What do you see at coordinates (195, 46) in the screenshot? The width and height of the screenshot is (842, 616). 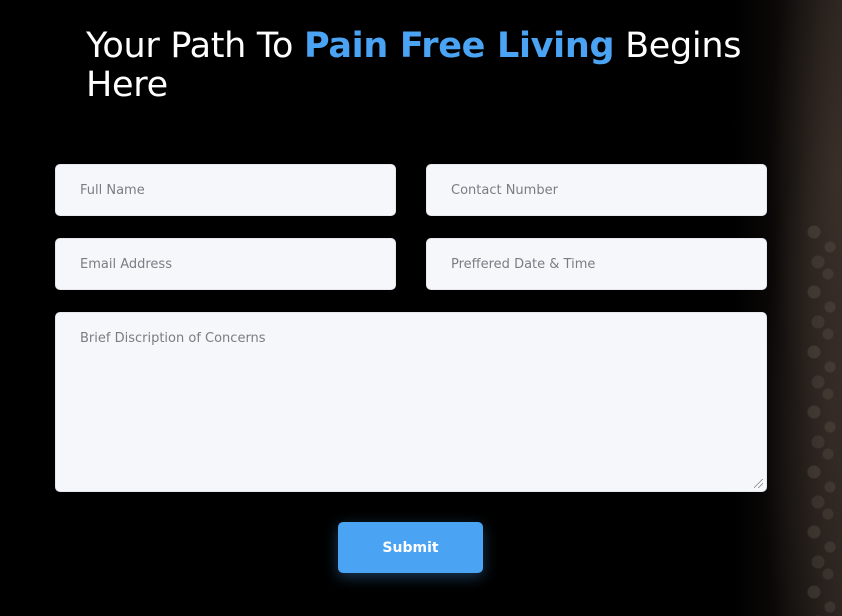 I see `heading-text-start: Your Path To` at bounding box center [195, 46].